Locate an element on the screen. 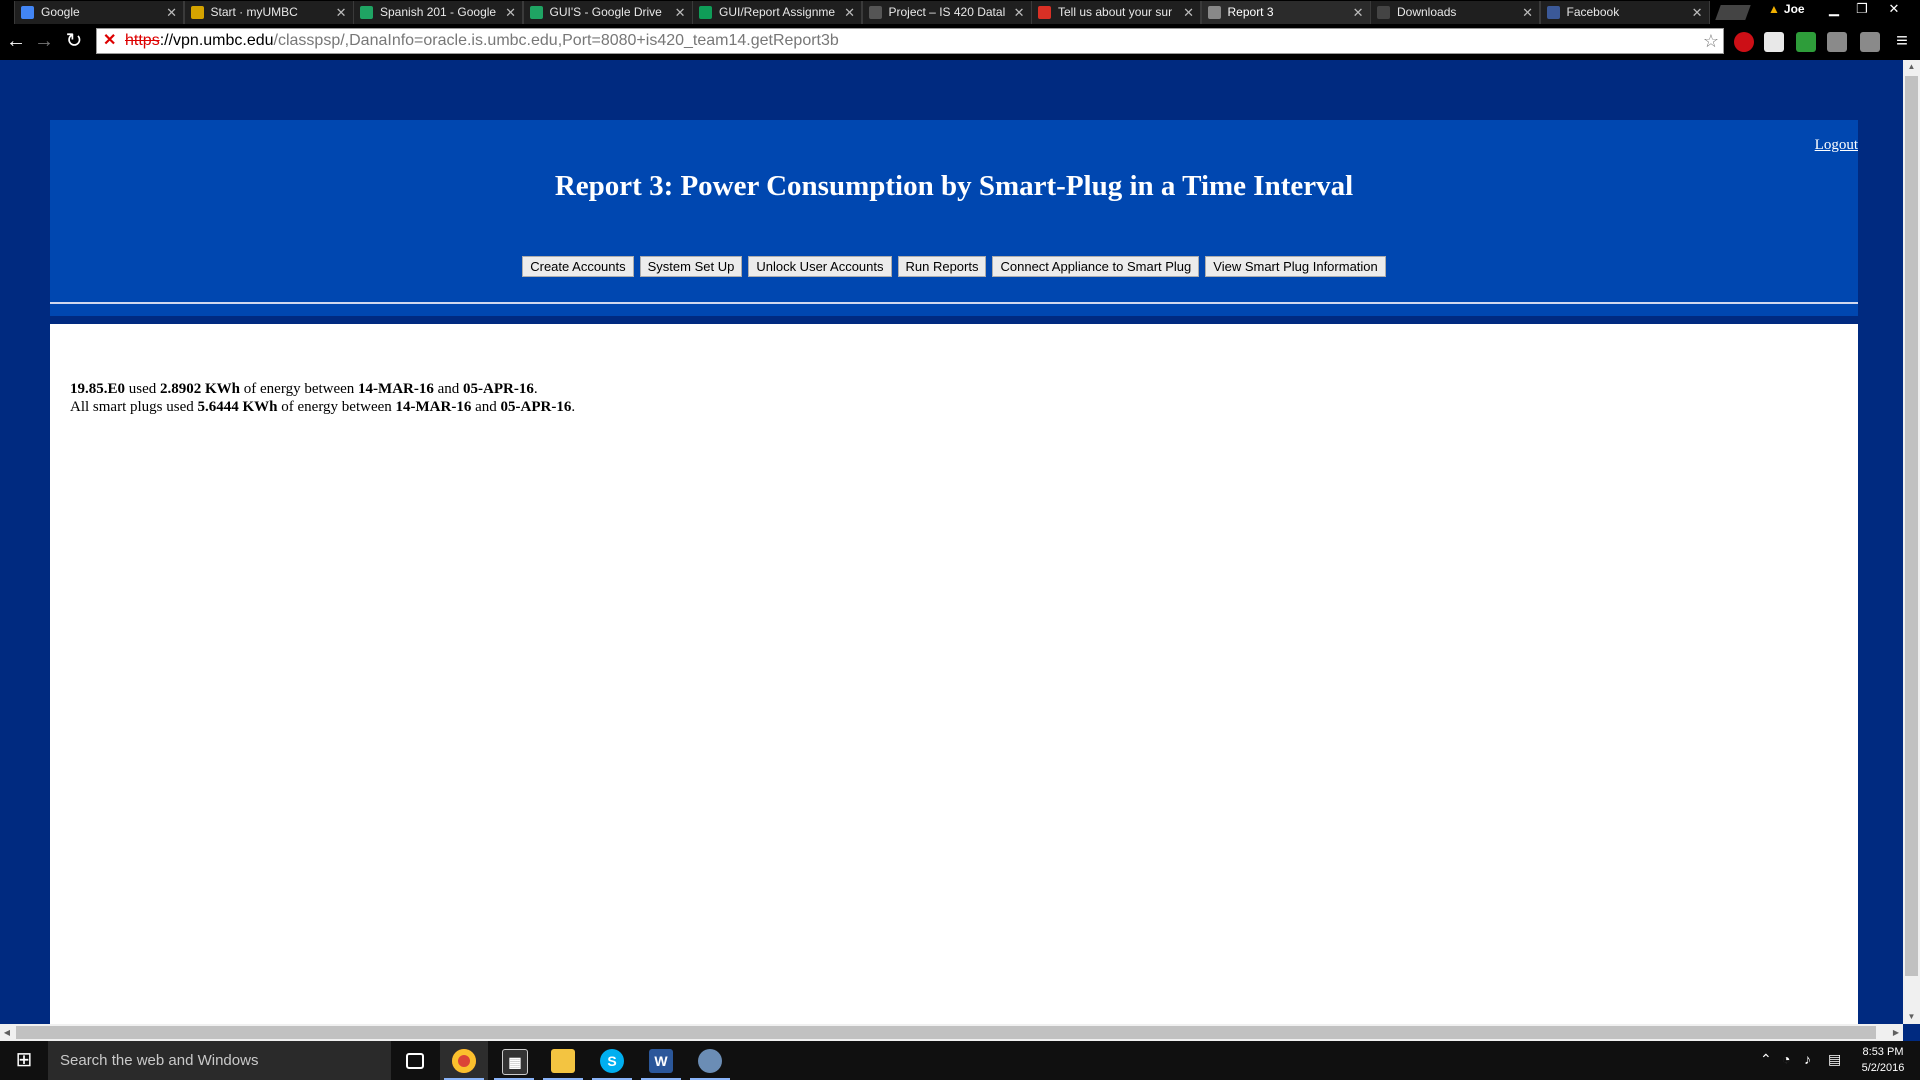 Image resolution: width=1920 pixels, height=1080 pixels. tab-gmail: Tell us about your sur ✕ is located at coordinates (1116, 12).